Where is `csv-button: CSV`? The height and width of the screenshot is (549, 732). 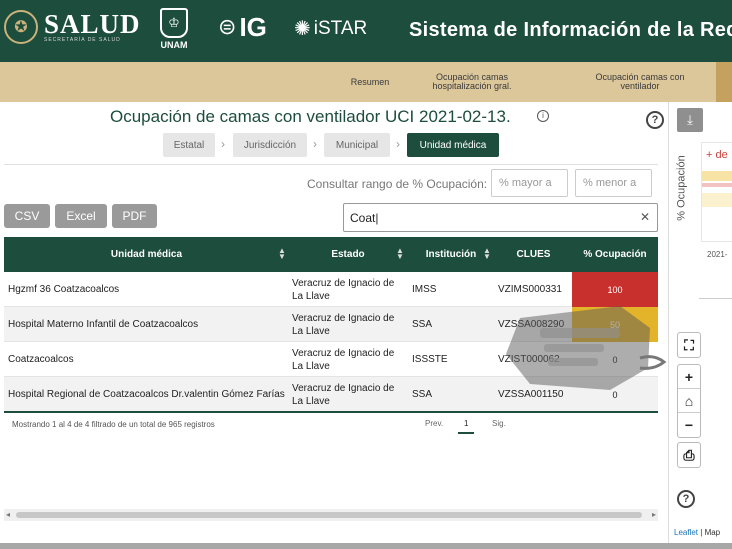 csv-button: CSV is located at coordinates (27, 216).